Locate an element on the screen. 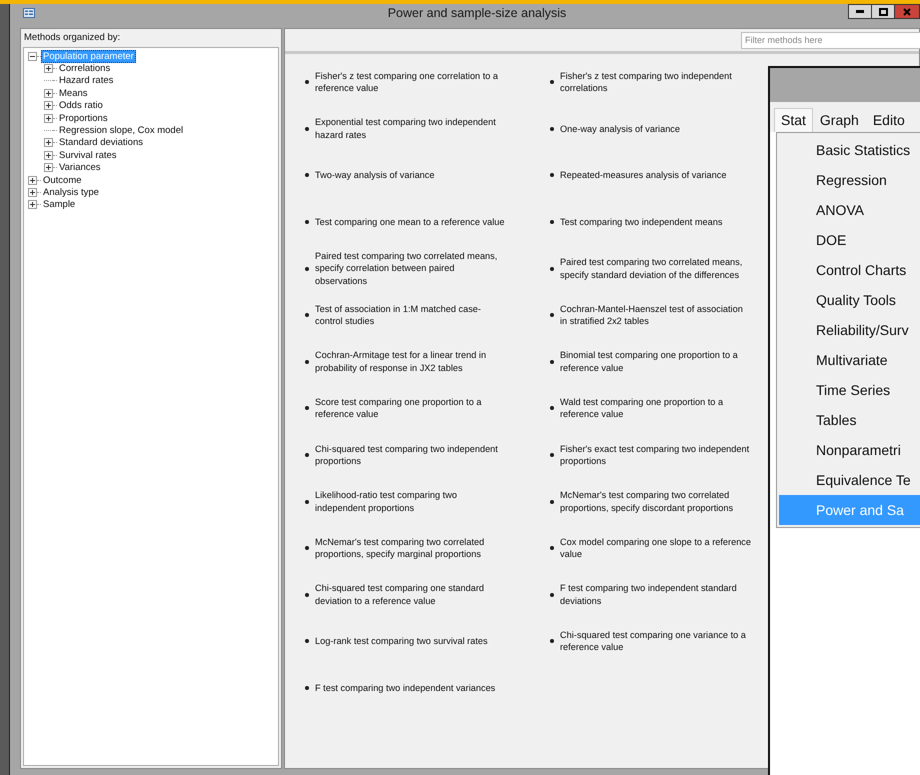 This screenshot has width=920, height=775. method-link: Repeated-measures analysis of variance is located at coordinates (656, 175).